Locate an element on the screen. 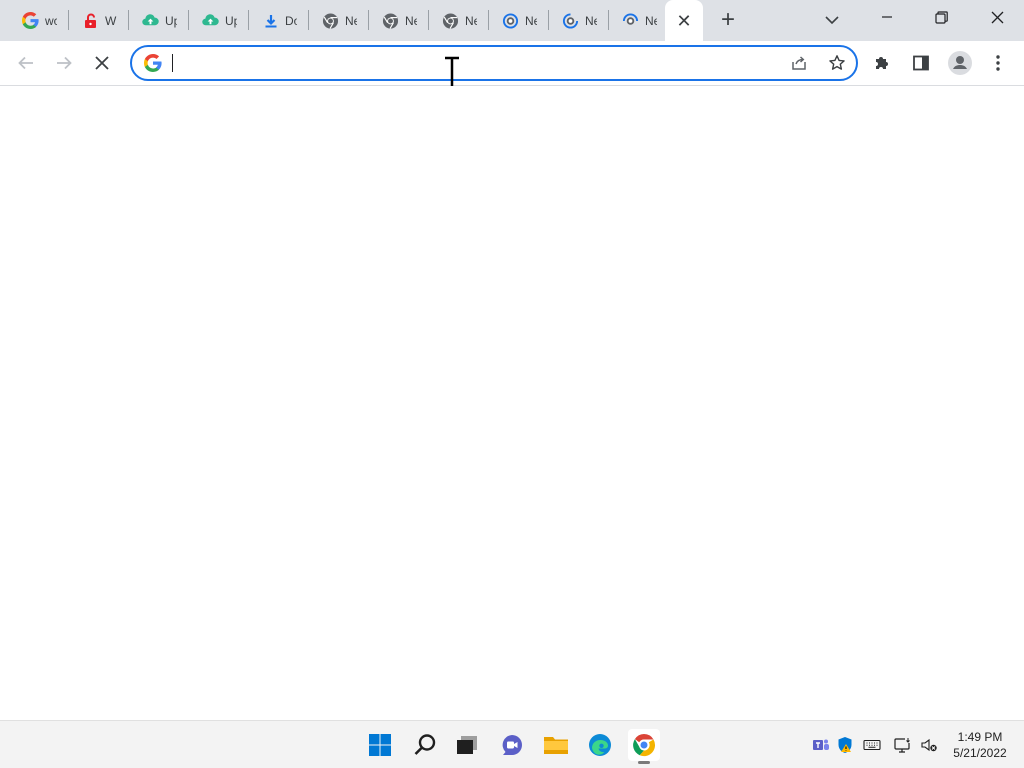 The height and width of the screenshot is (768, 1024). unlock-icon is located at coordinates (90, 20).